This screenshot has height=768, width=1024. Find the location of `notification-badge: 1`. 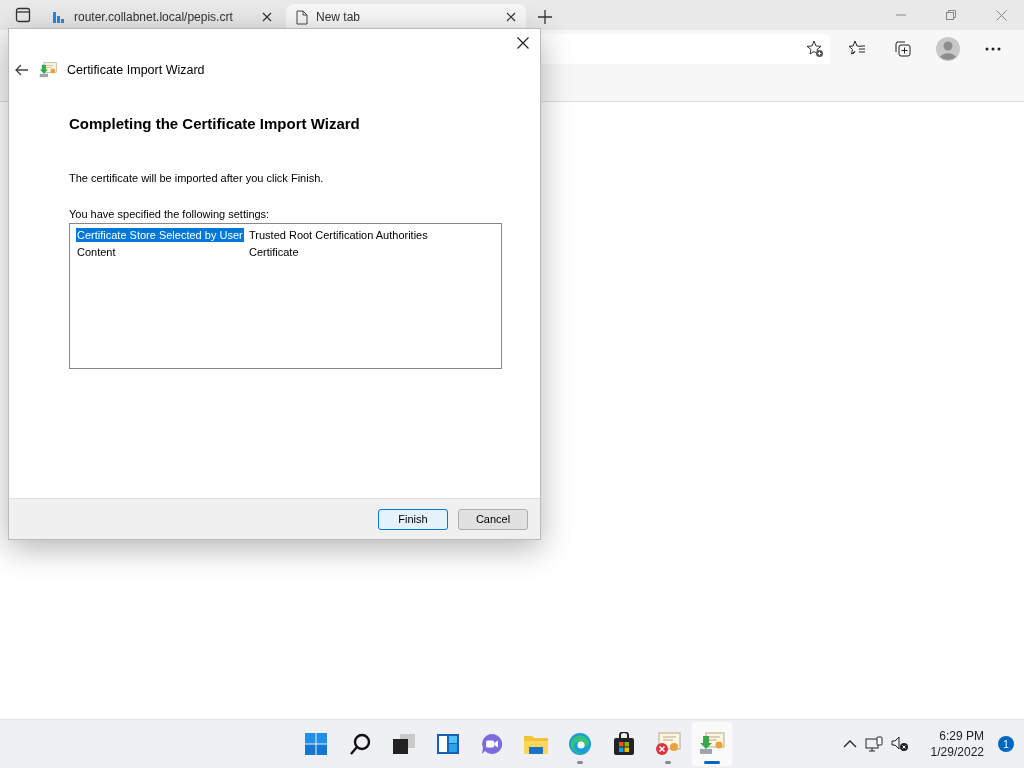

notification-badge: 1 is located at coordinates (1006, 744).